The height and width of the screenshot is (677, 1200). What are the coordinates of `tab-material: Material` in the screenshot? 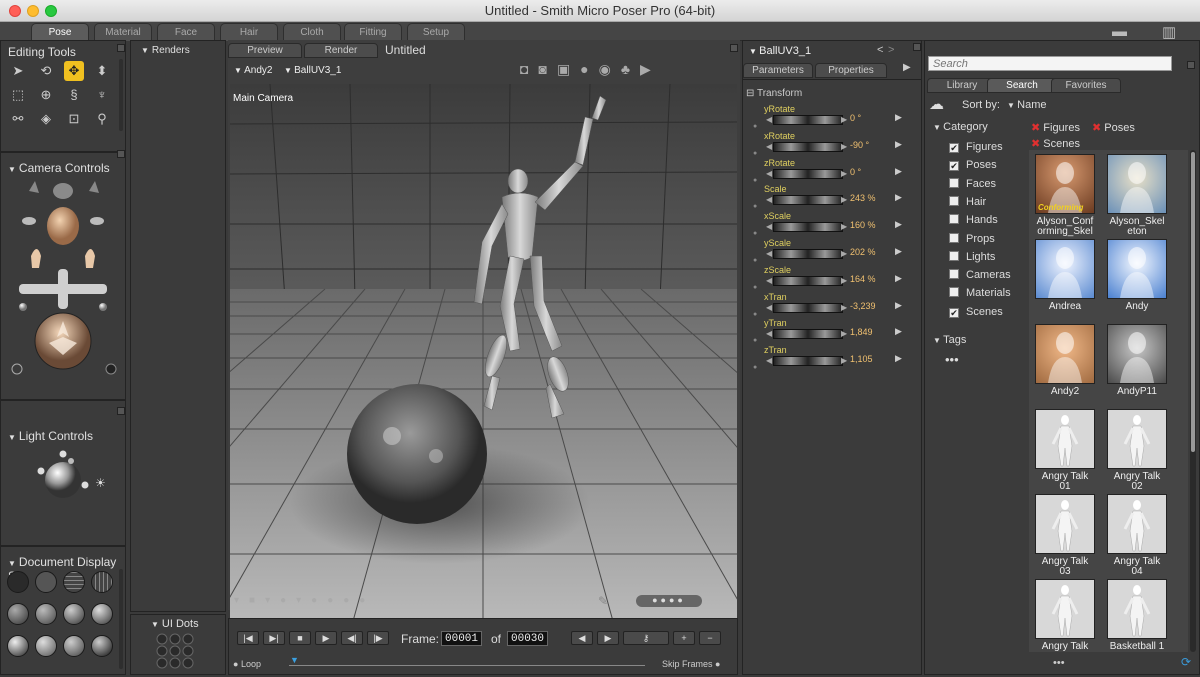 It's located at (123, 32).